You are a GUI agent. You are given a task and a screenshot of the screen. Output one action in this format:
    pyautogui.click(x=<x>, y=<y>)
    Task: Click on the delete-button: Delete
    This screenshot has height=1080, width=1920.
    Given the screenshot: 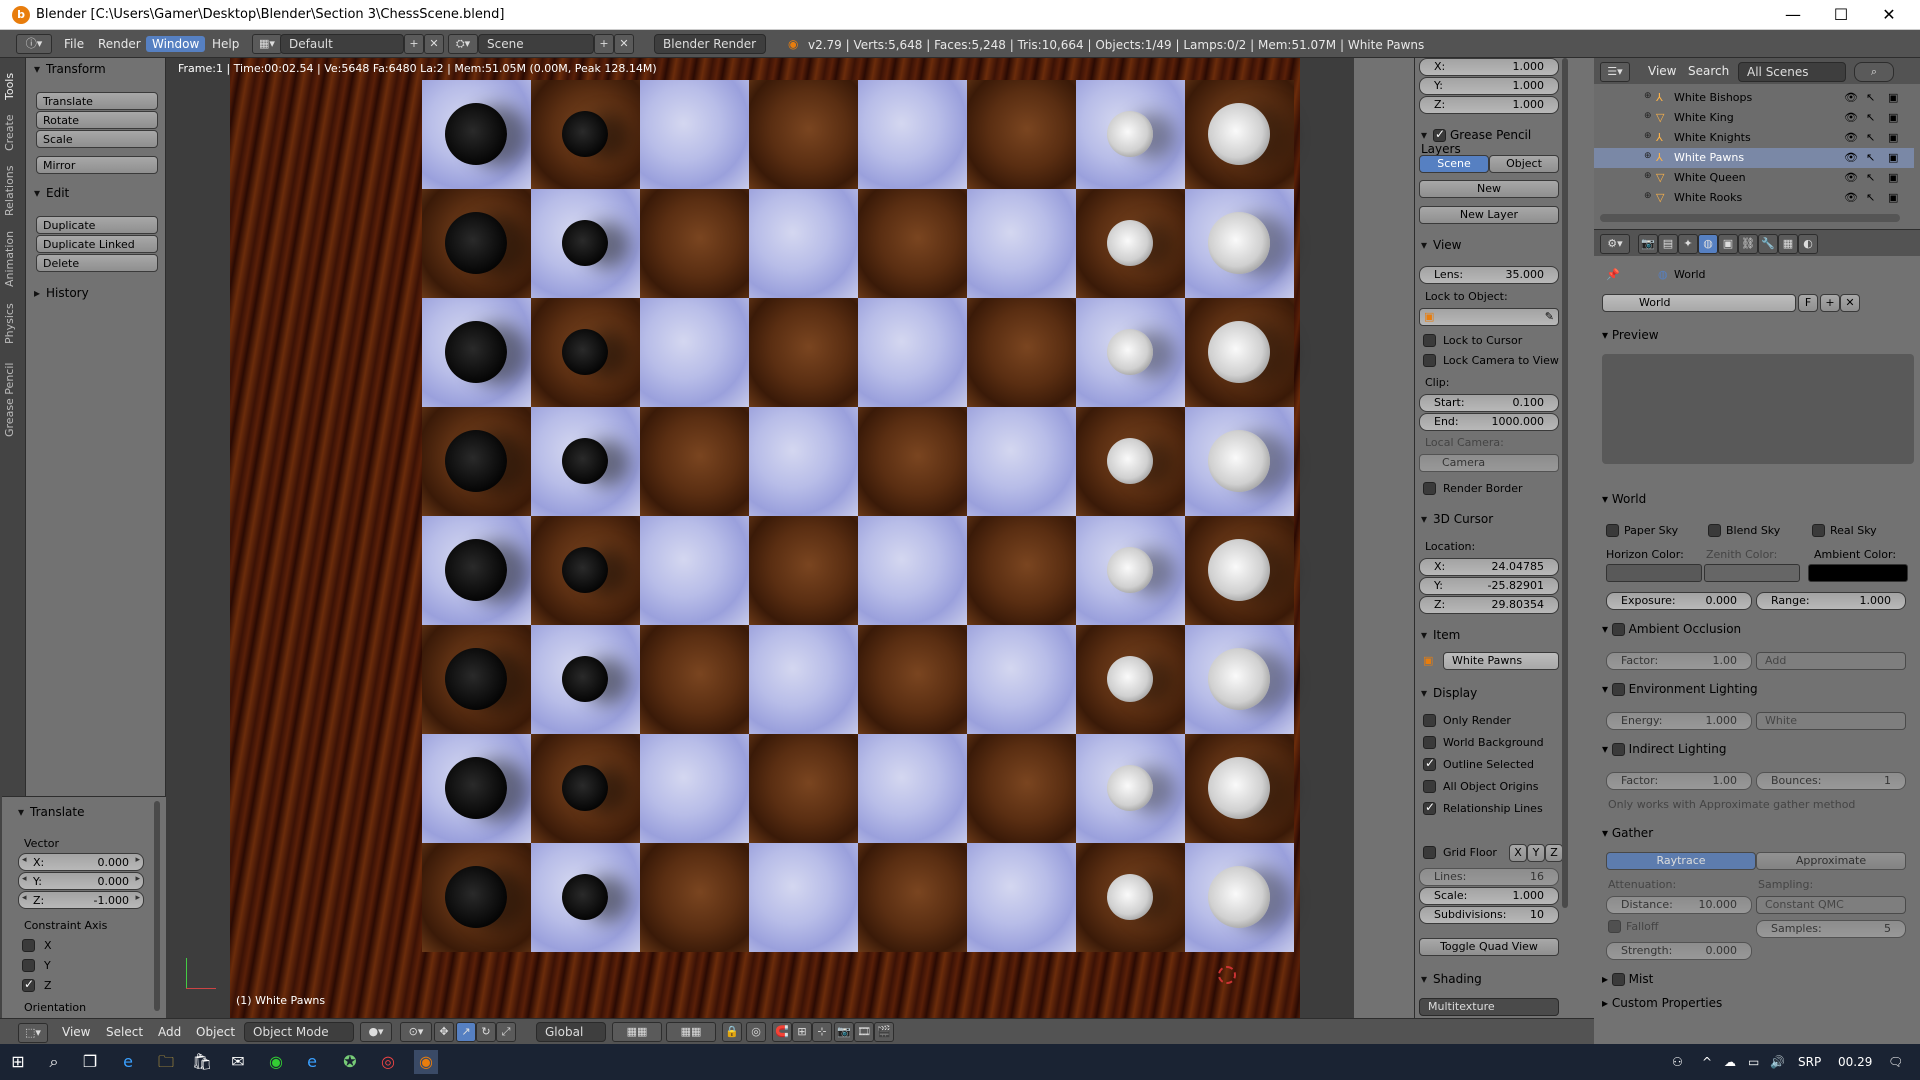 What is the action you would take?
    pyautogui.click(x=97, y=263)
    